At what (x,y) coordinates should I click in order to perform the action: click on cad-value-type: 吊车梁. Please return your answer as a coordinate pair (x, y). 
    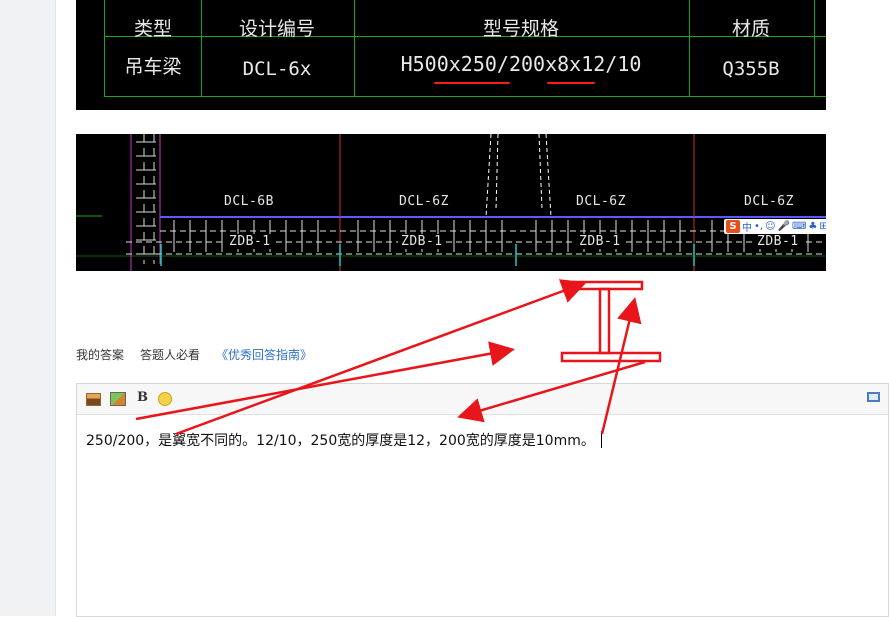
    Looking at the image, I should click on (153, 67).